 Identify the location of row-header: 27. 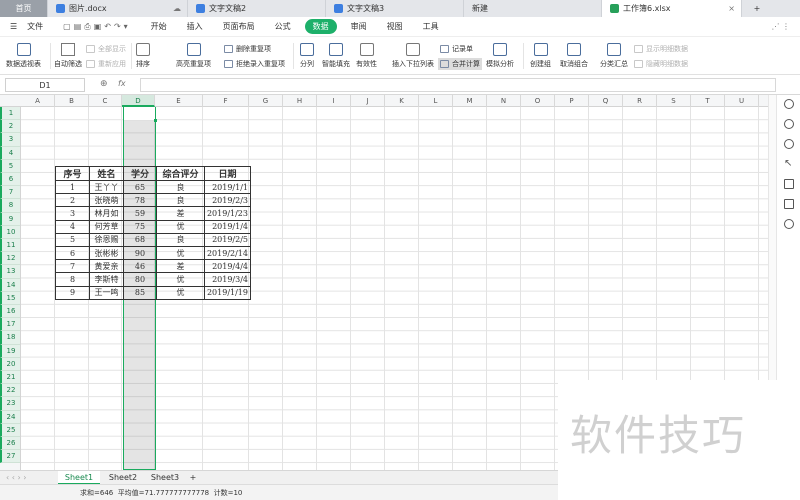
(10, 457).